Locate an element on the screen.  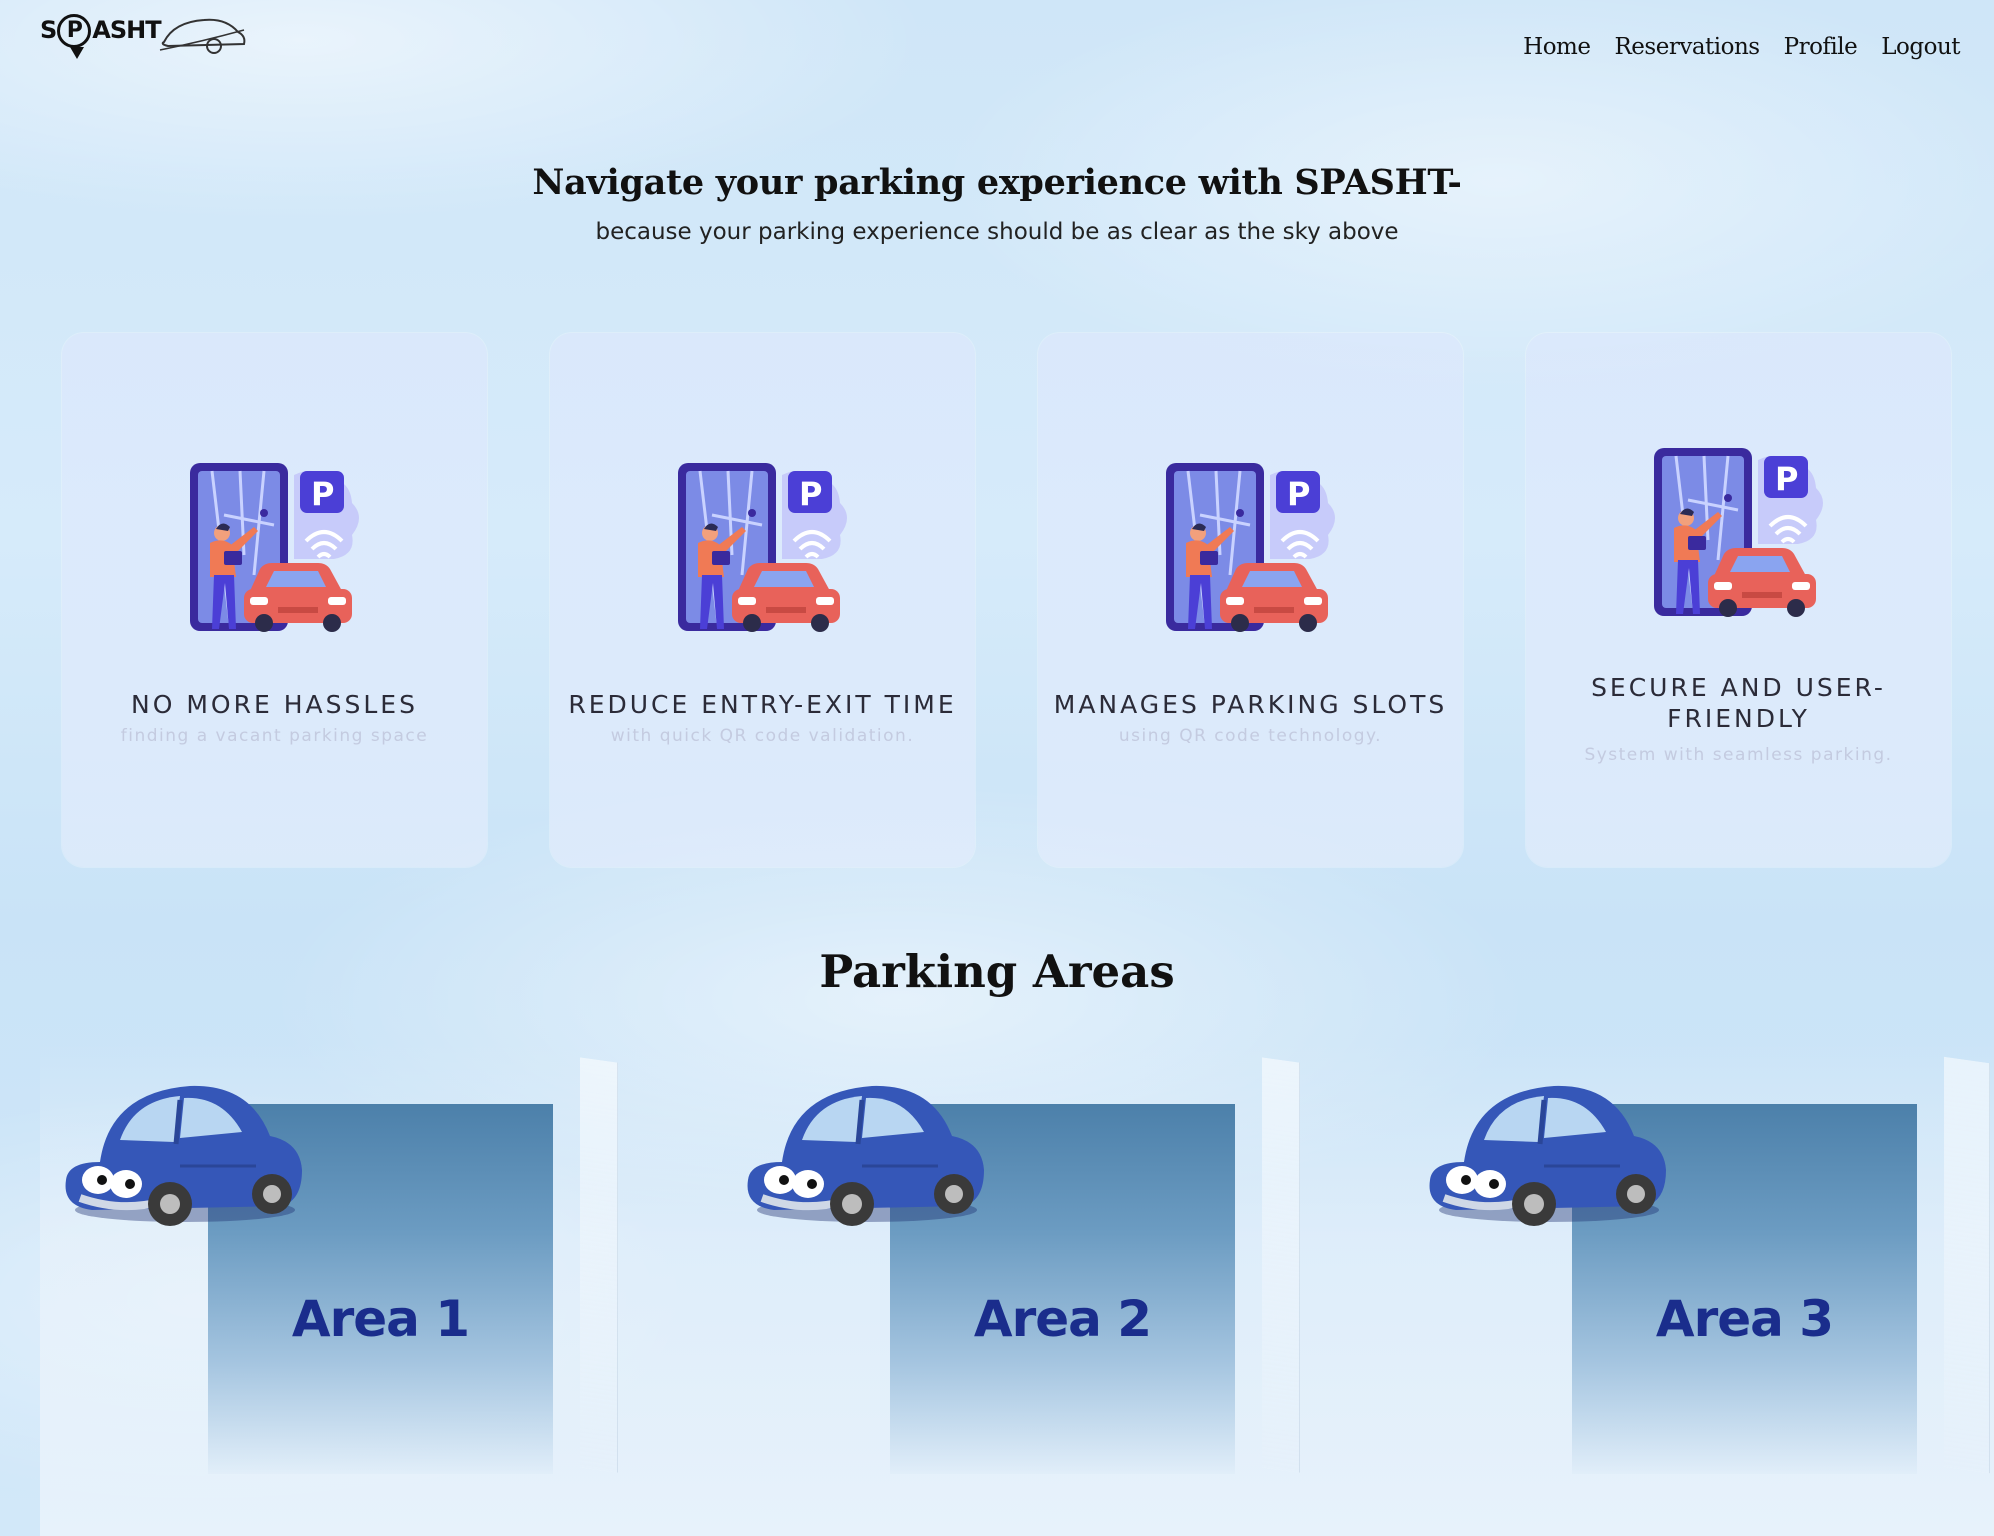
brand-letters-rest: ASHT is located at coordinates (126, 30).